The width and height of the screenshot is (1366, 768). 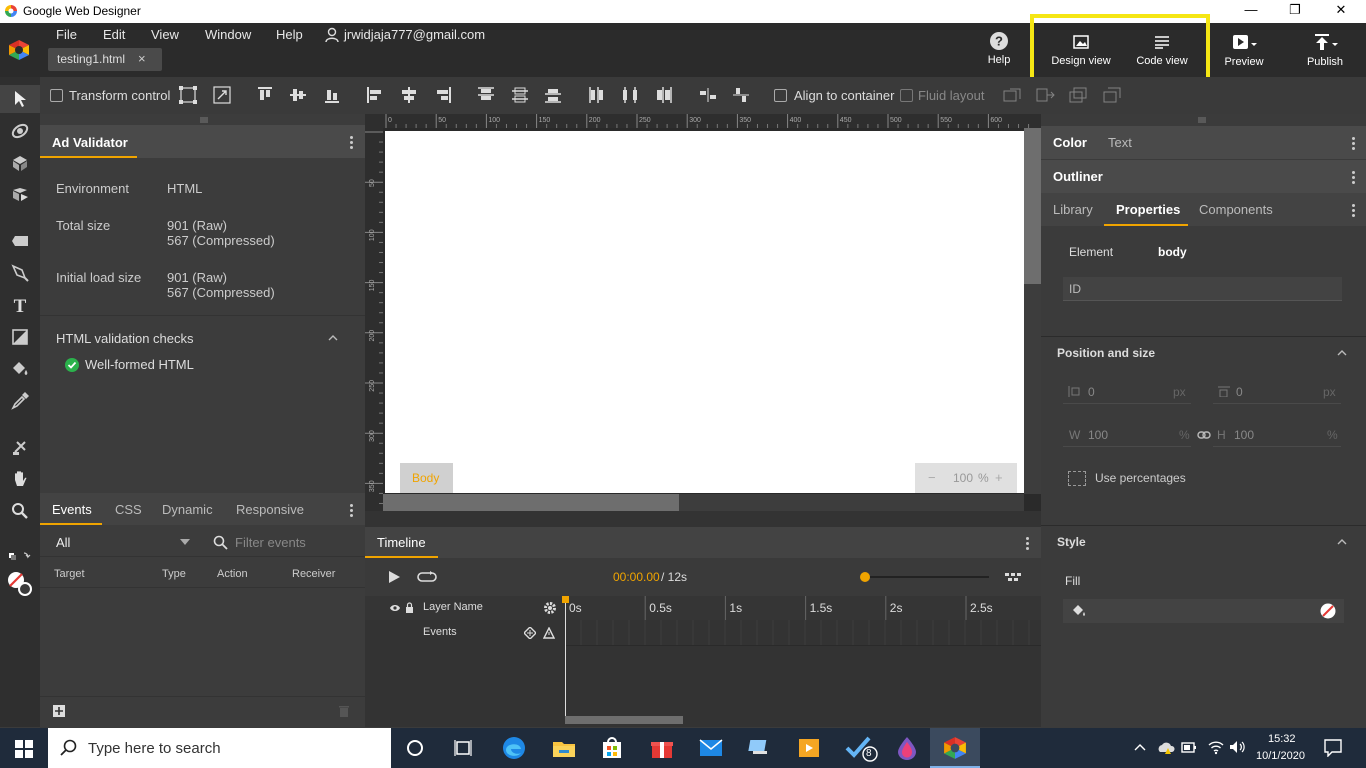 What do you see at coordinates (20, 273) in the screenshot?
I see `pen-tool-icon` at bounding box center [20, 273].